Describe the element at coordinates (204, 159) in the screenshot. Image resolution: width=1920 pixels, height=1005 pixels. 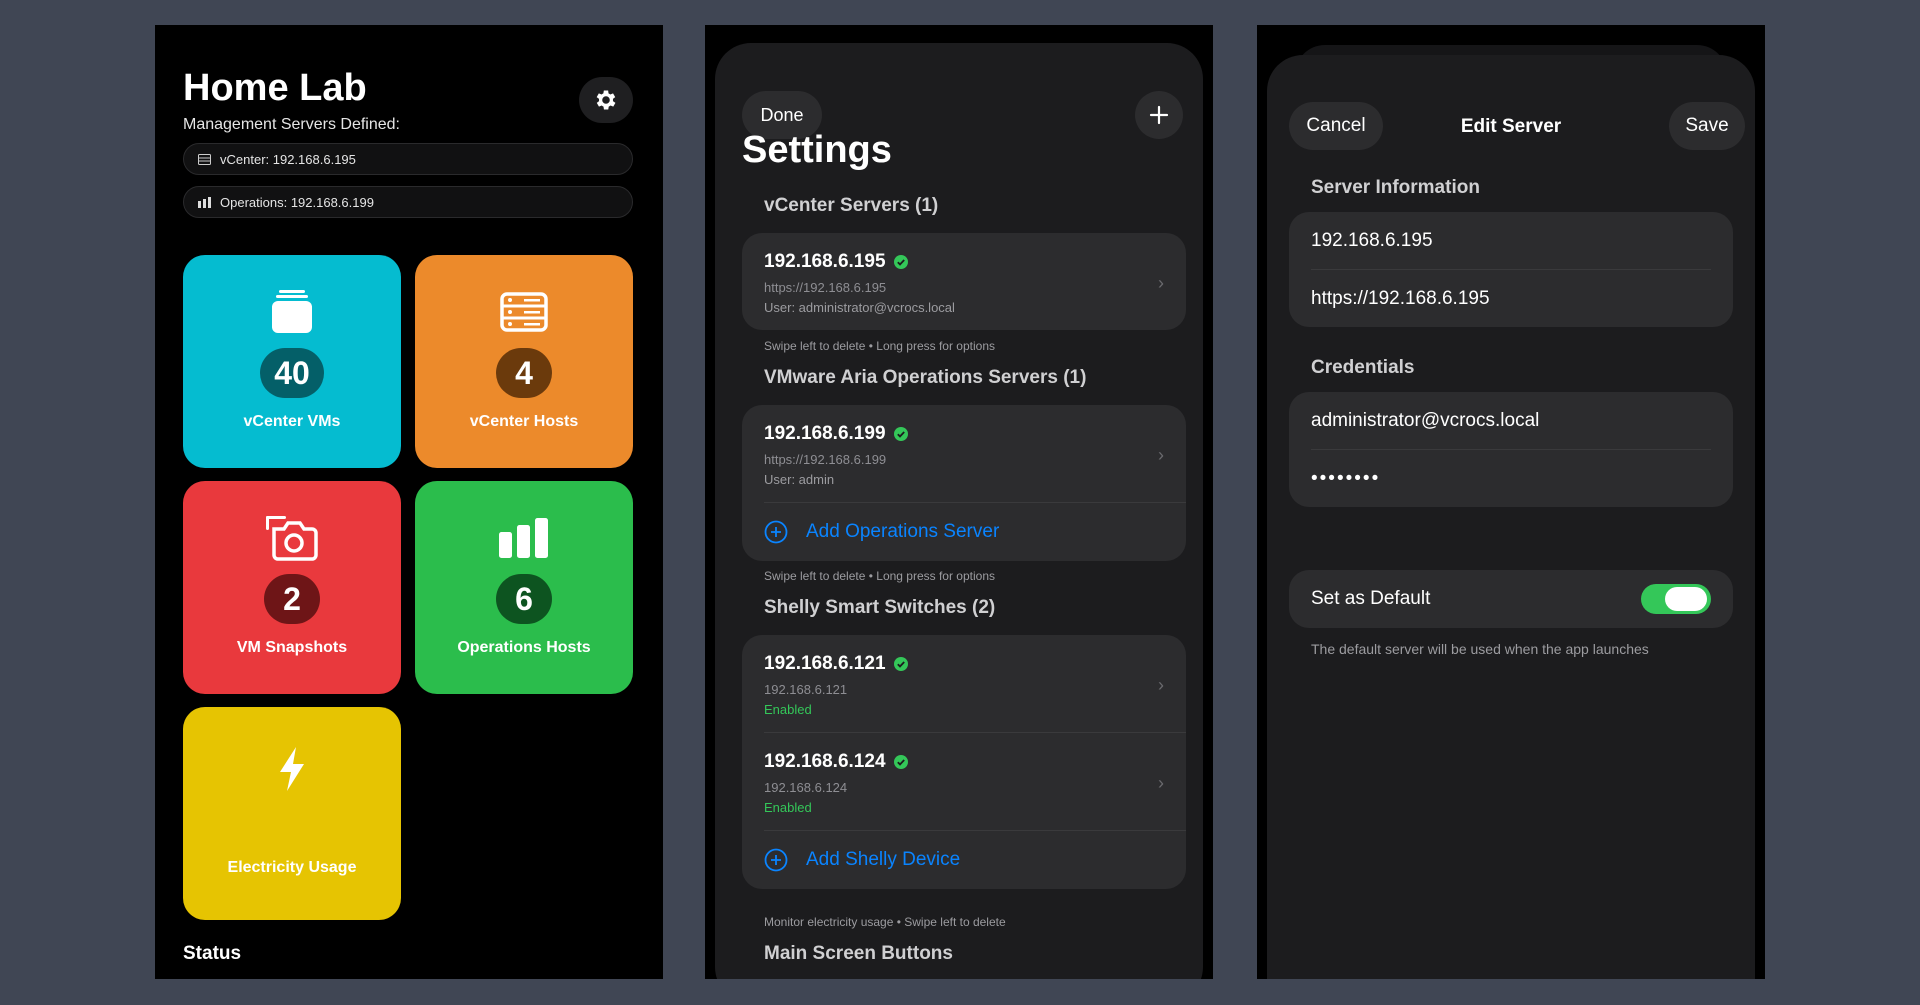
I see `server-icon` at that location.